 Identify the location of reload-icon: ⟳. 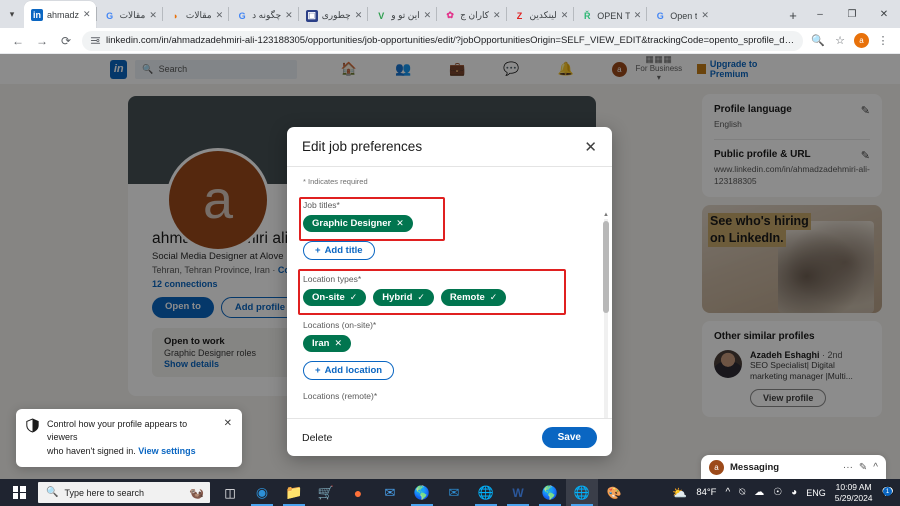
(66, 41).